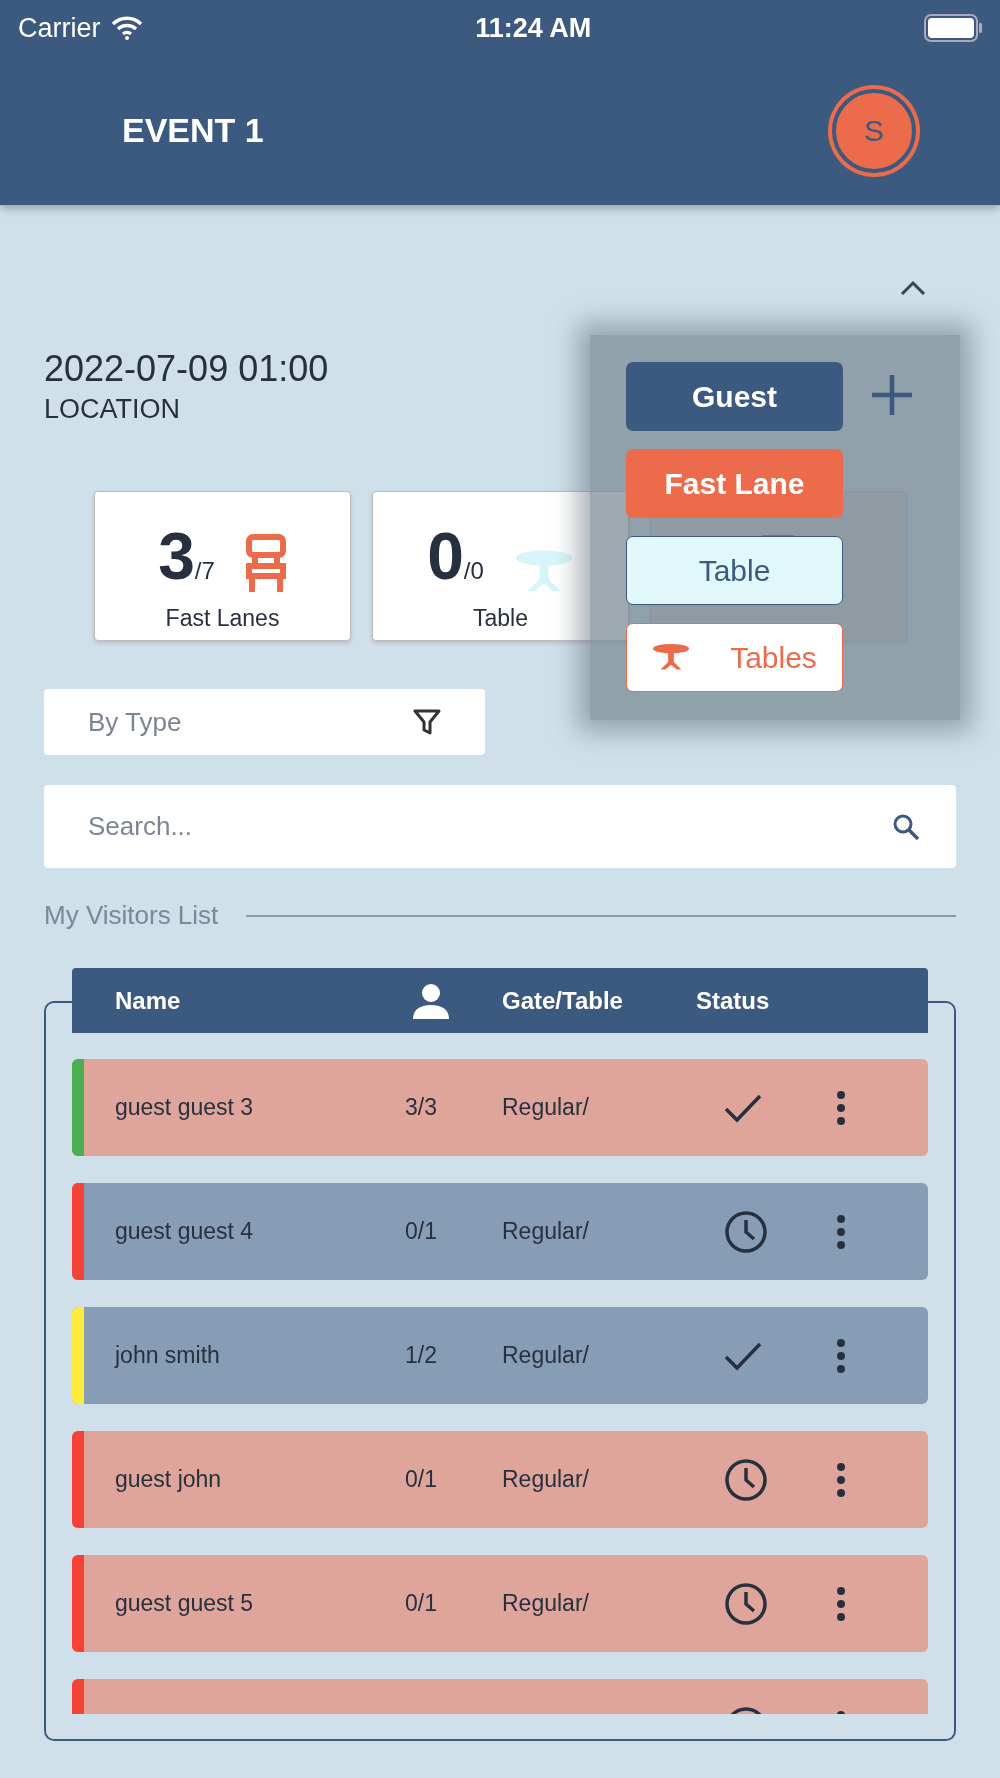  Describe the element at coordinates (500, 1231) in the screenshot. I see `visitor-row: guest guest 4 0/1 Regular/` at that location.